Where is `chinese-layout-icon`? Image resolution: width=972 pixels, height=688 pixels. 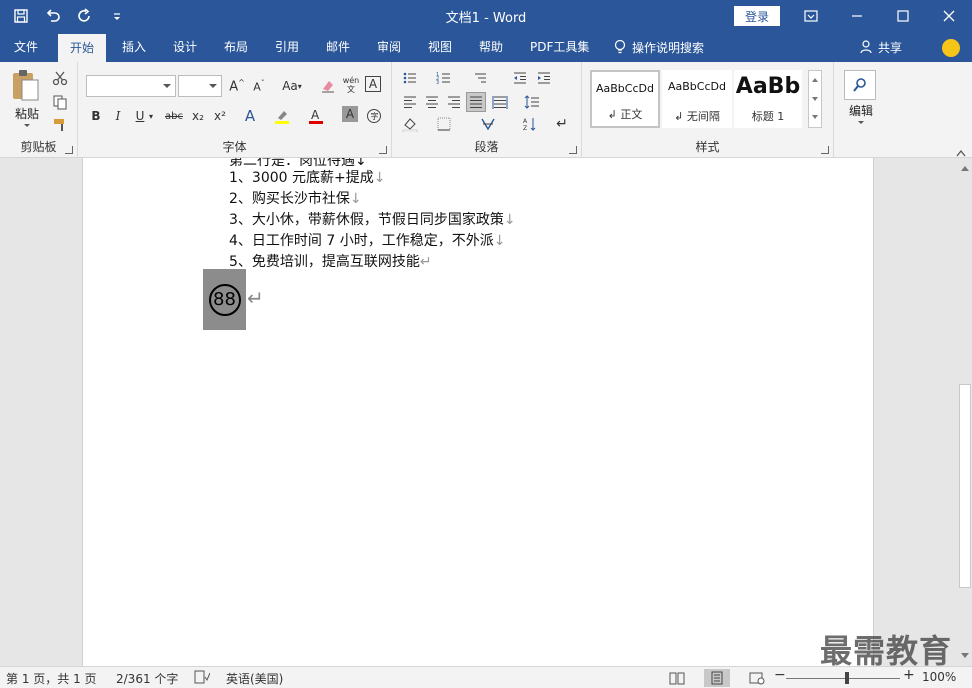 chinese-layout-icon is located at coordinates (488, 124).